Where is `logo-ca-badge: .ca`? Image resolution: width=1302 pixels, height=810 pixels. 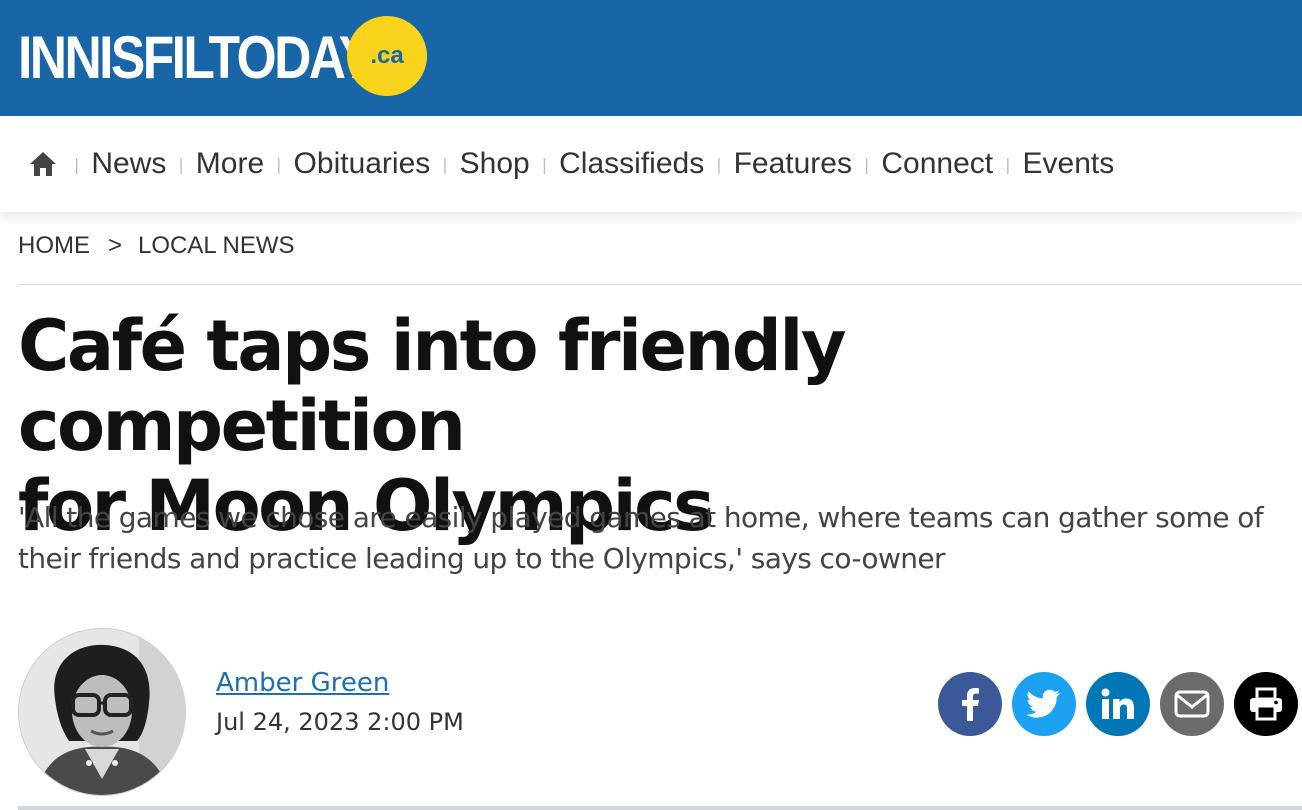
logo-ca-badge: .ca is located at coordinates (387, 56).